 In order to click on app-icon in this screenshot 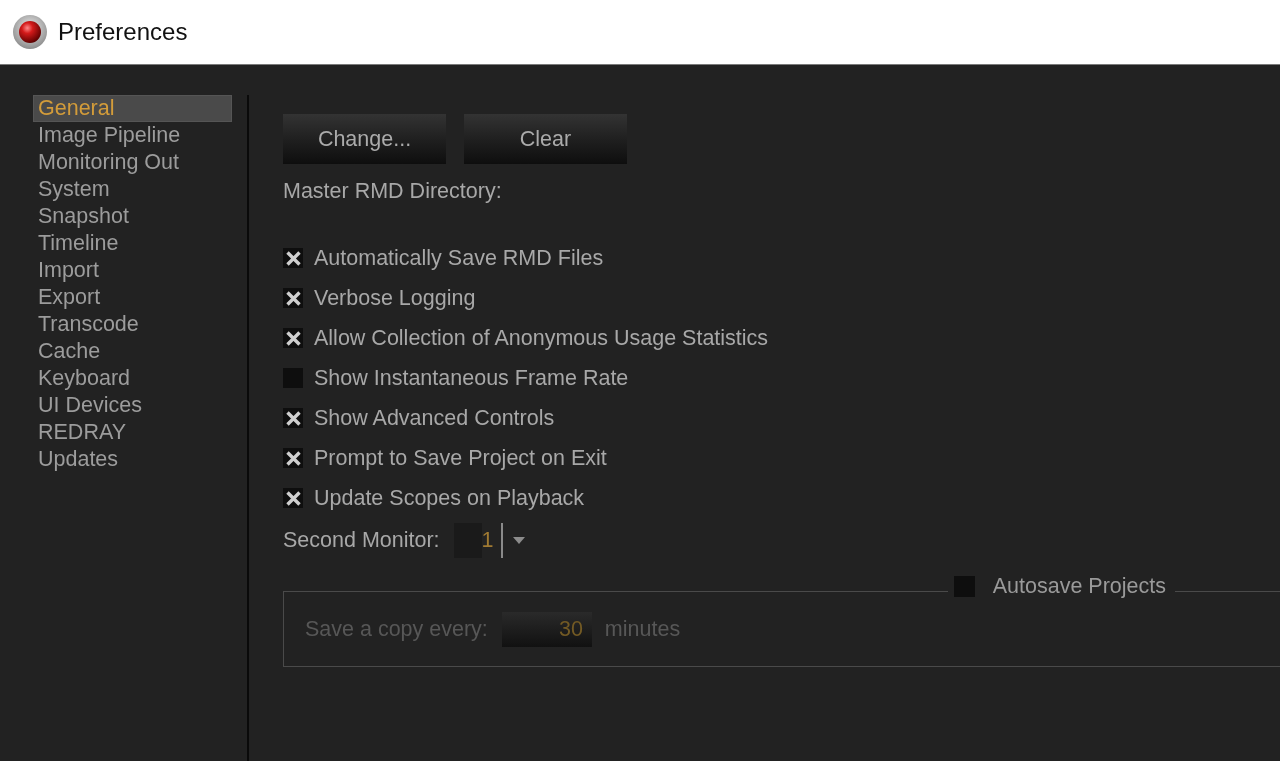, I will do `click(30, 32)`.